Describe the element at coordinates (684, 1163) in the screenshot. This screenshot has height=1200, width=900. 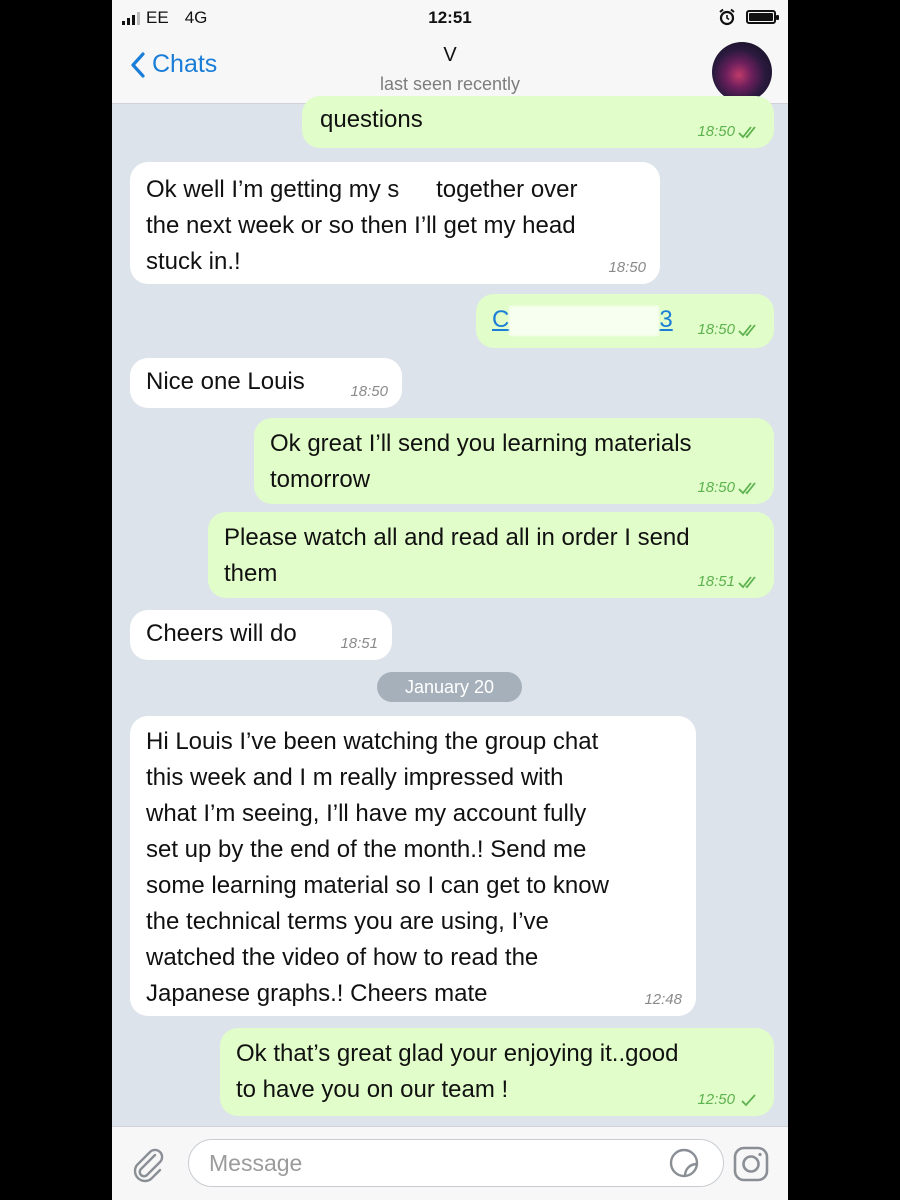
I see `sticker-icon` at that location.